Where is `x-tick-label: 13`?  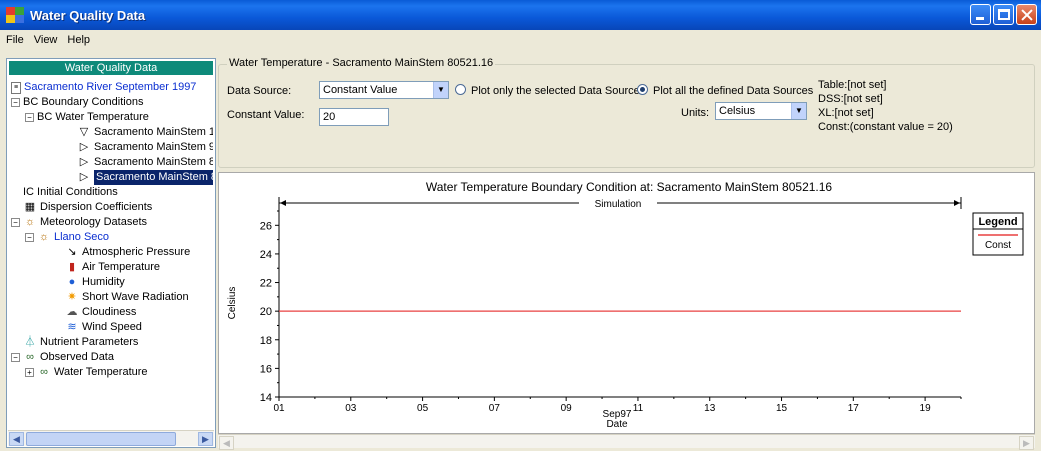
x-tick-label: 13 is located at coordinates (710, 408).